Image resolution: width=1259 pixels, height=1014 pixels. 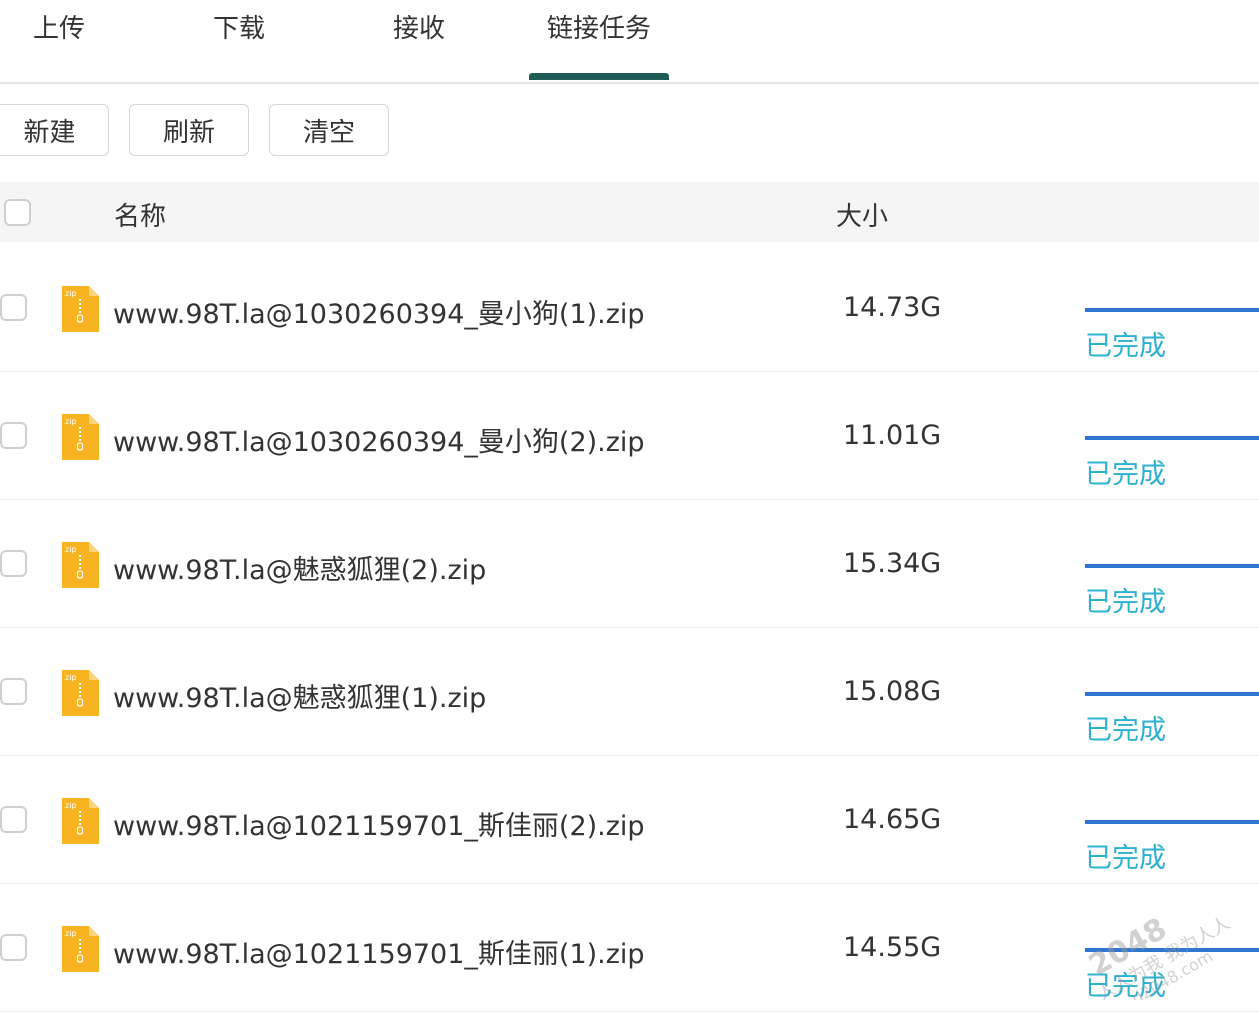 What do you see at coordinates (299, 695) in the screenshot?
I see `file-name: www.98T.la@魅惑狐狸(1).zip` at bounding box center [299, 695].